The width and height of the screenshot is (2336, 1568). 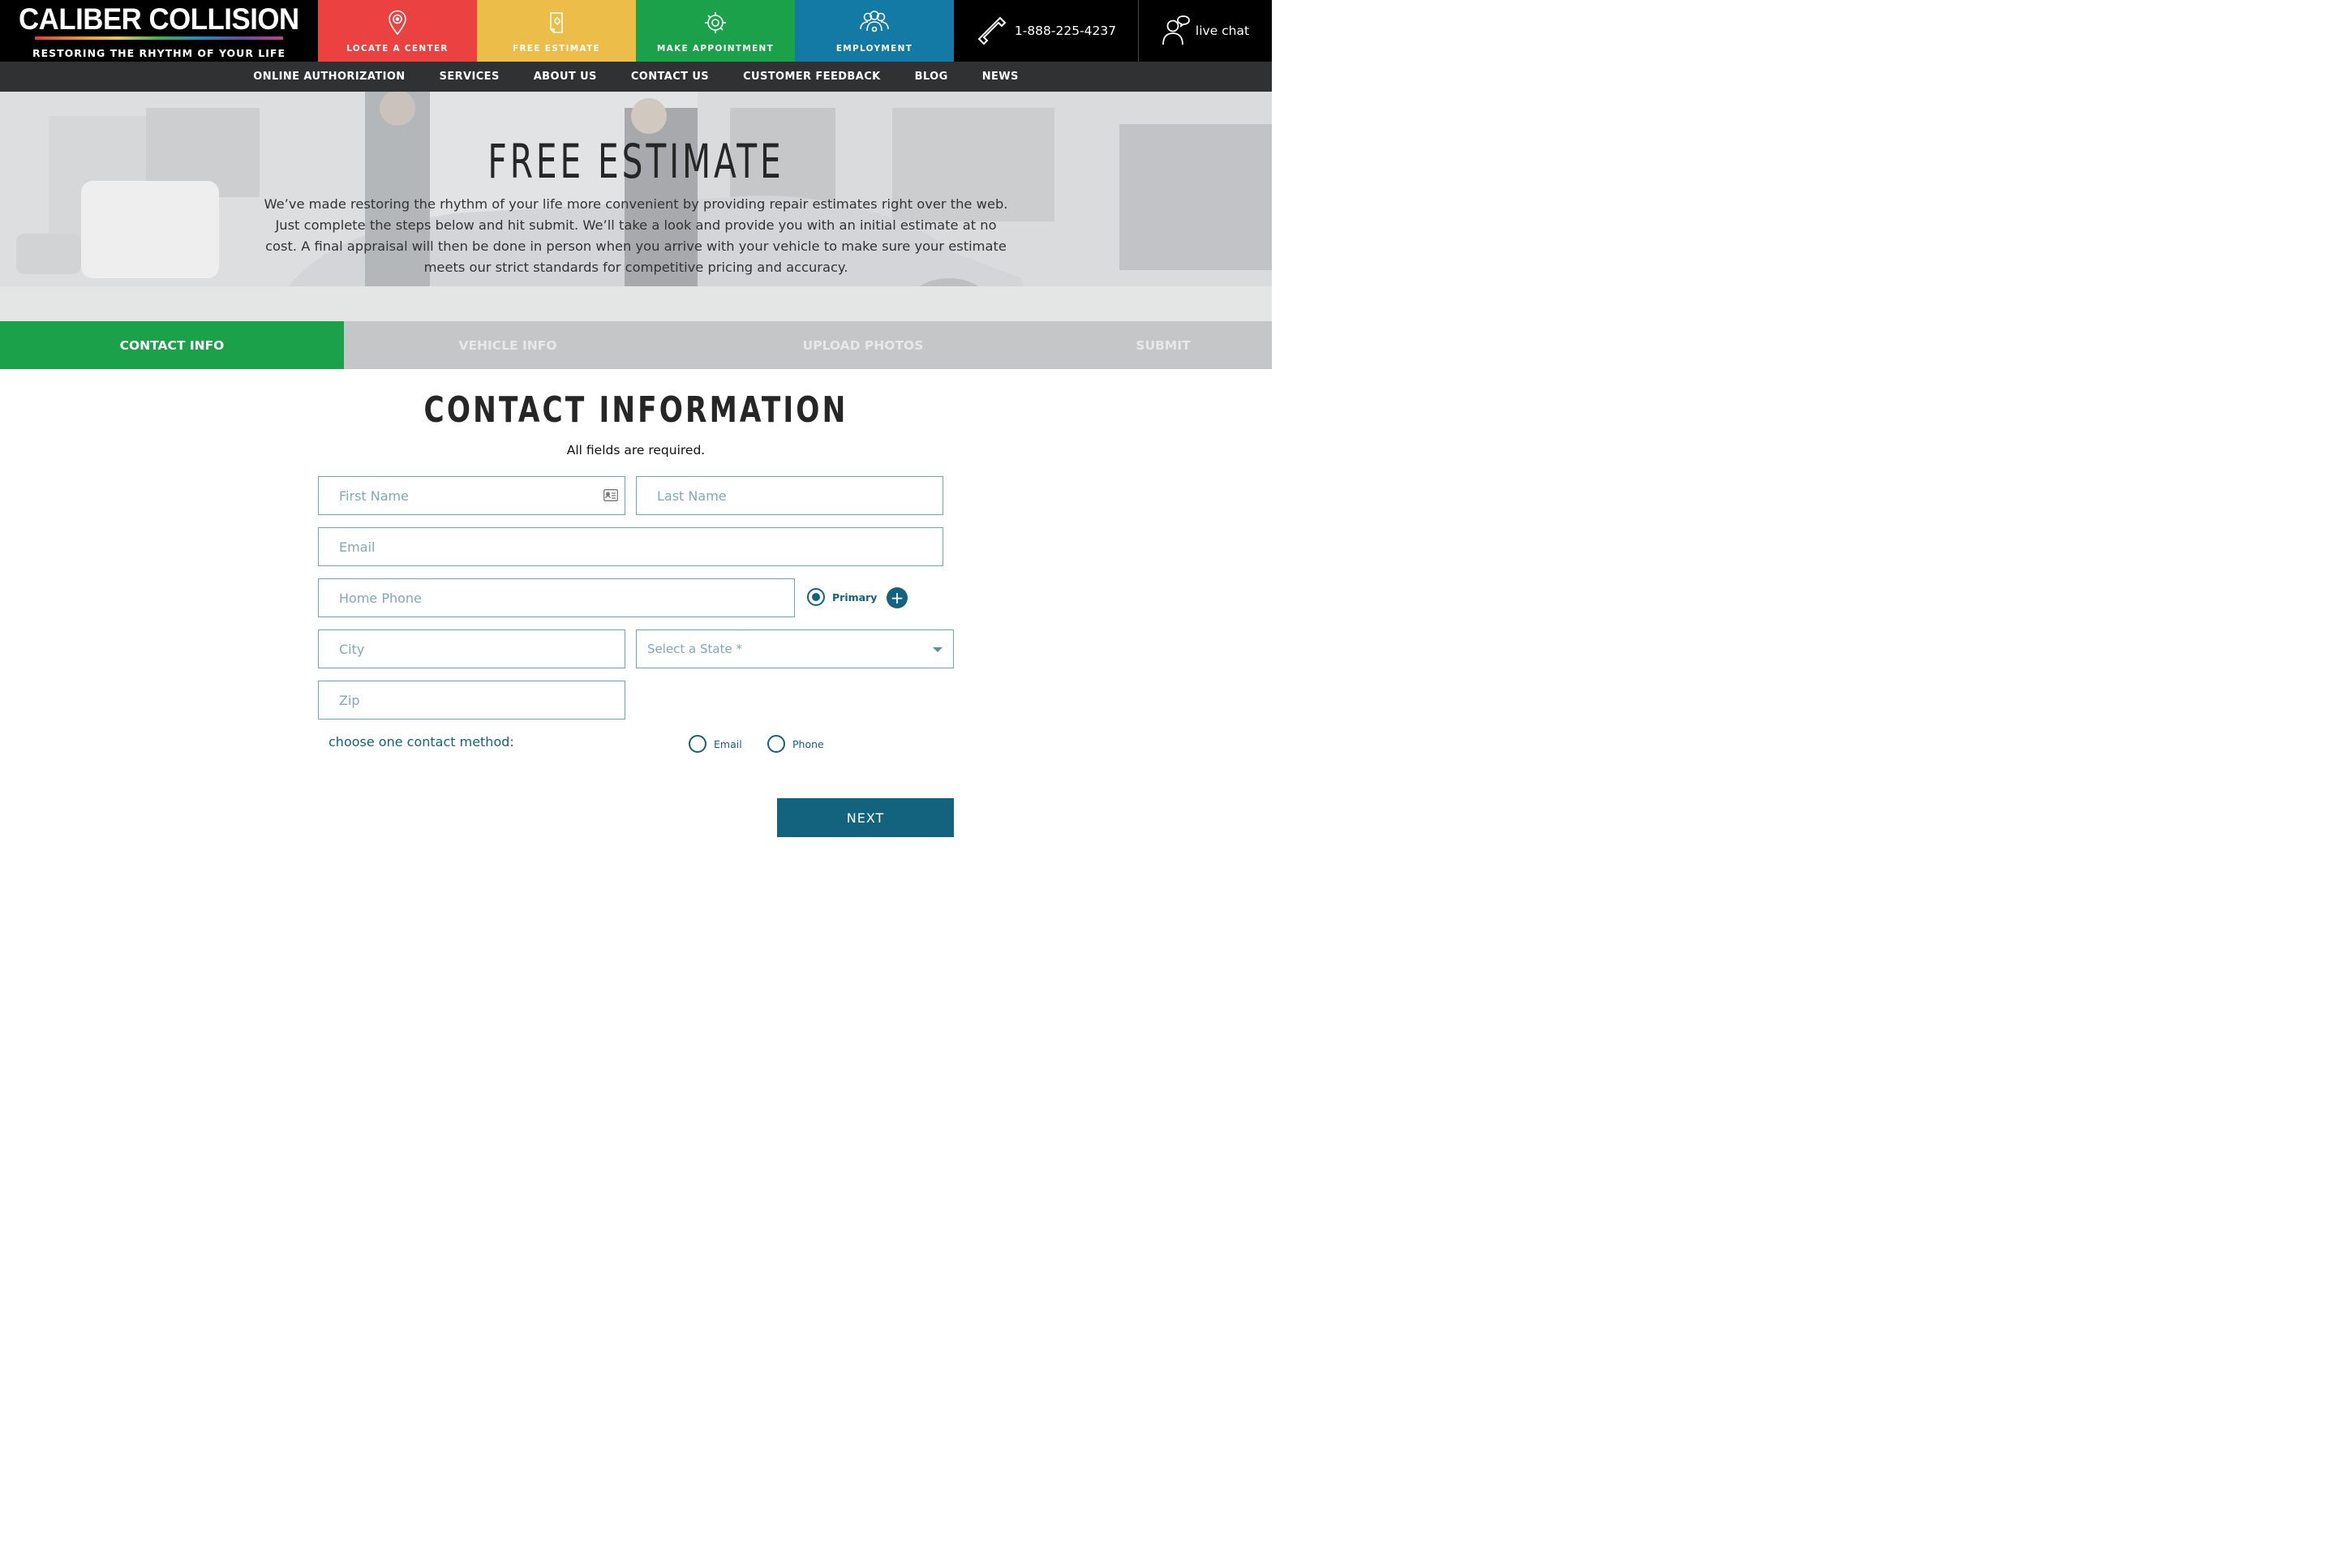 I want to click on free-estimate-button: FREE ESTIMATE, so click(x=556, y=31).